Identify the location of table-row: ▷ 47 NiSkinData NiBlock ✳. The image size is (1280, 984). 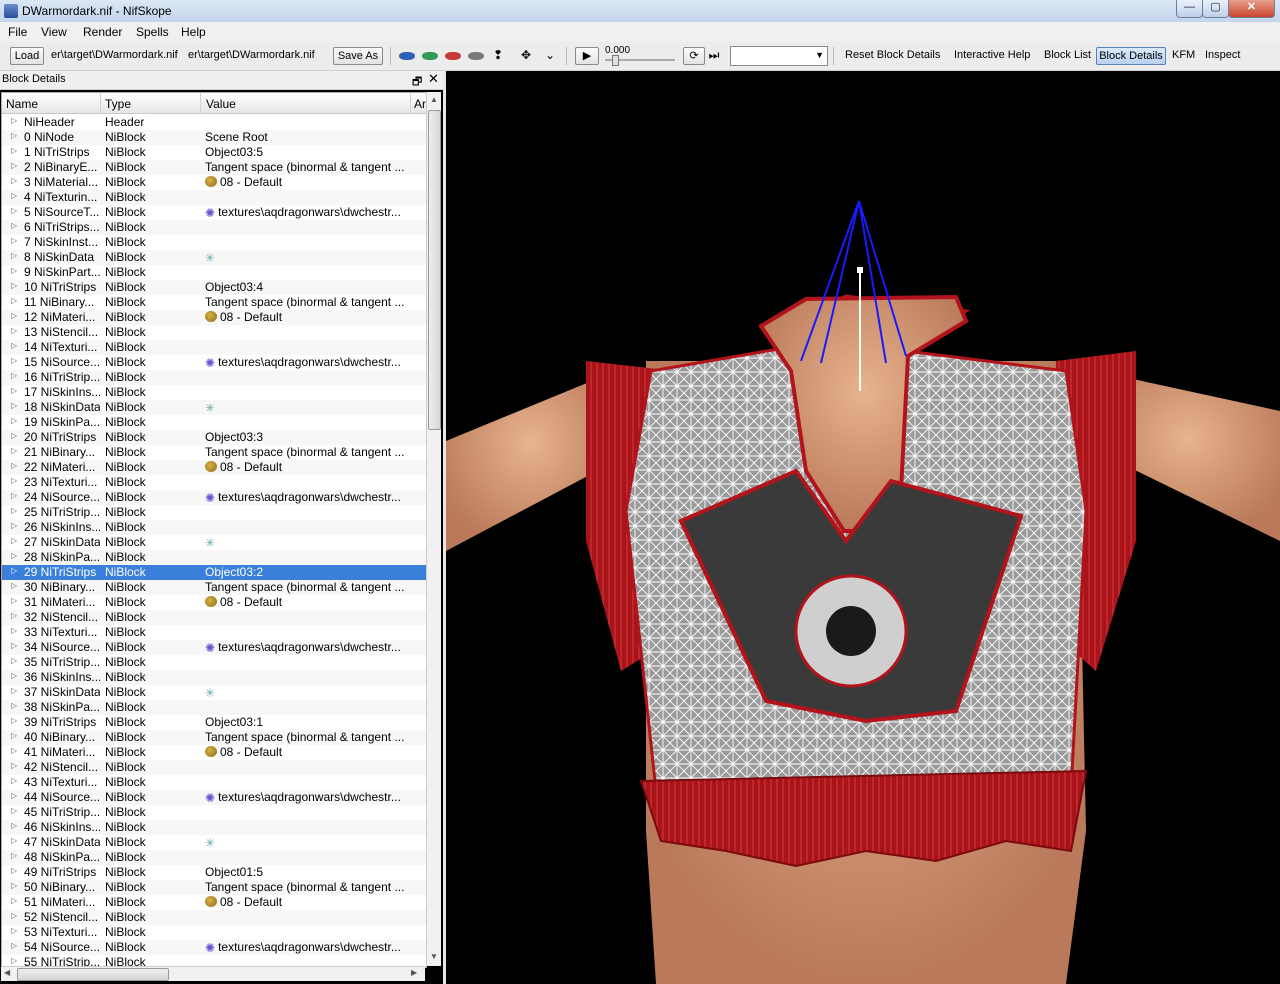
(214, 842).